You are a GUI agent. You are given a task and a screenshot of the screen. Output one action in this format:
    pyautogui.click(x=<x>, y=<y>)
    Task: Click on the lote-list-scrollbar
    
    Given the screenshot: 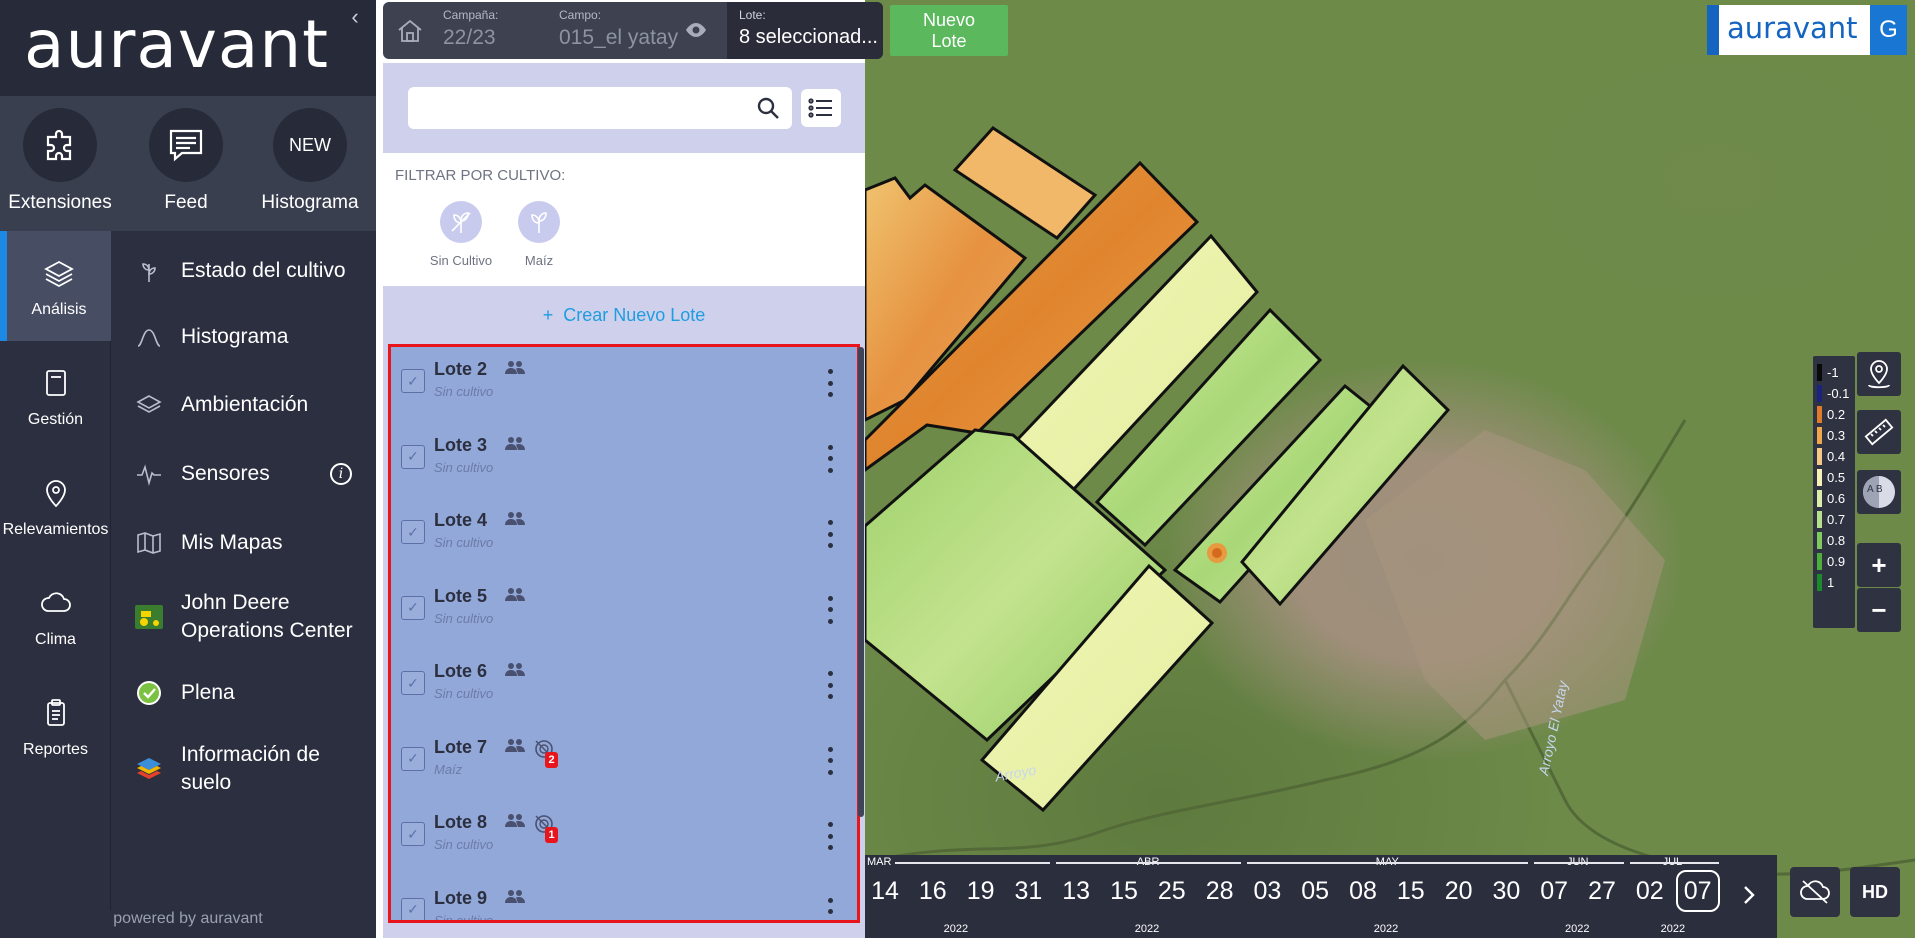 What is the action you would take?
    pyautogui.click(x=861, y=582)
    